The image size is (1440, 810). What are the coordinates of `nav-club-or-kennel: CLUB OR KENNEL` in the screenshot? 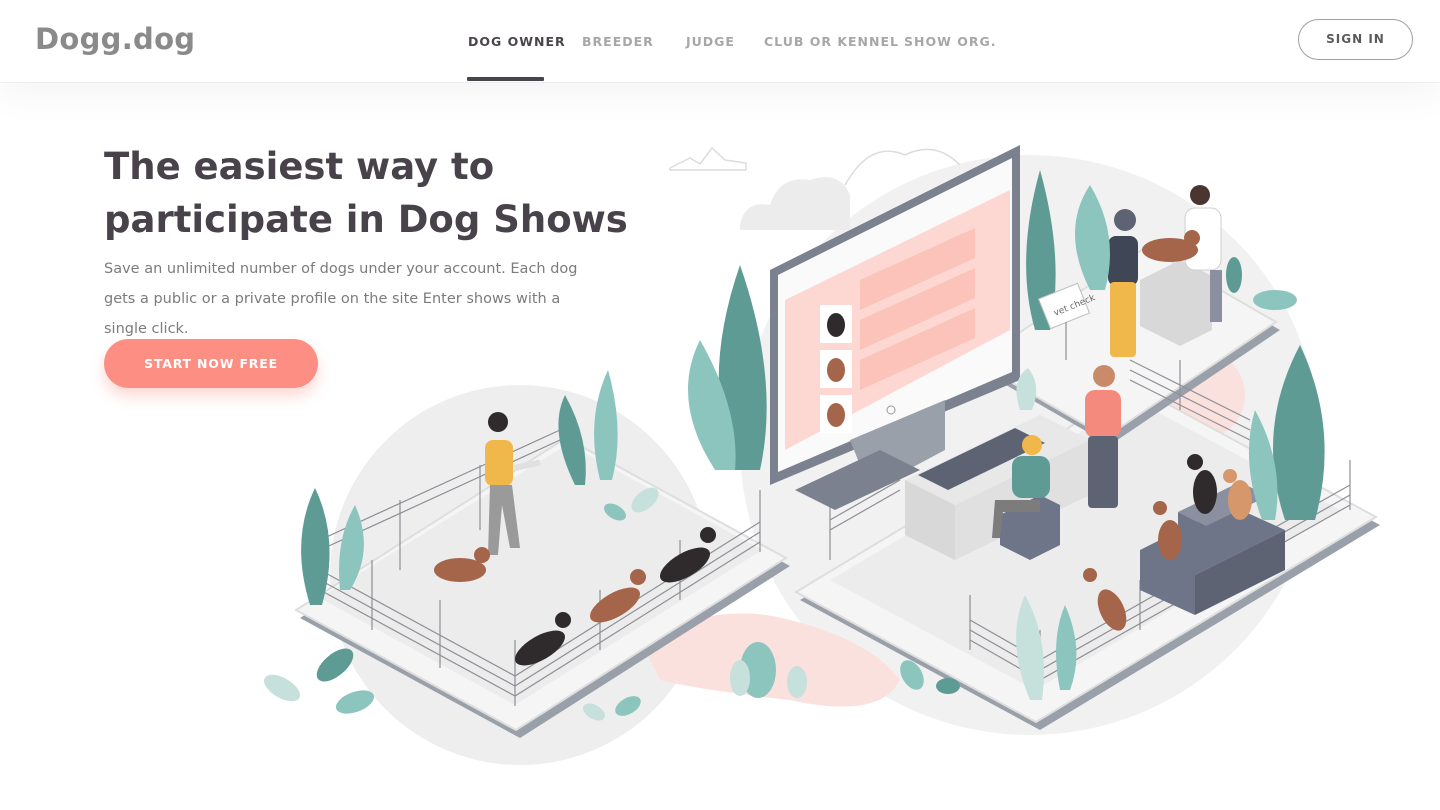 It's located at (831, 41).